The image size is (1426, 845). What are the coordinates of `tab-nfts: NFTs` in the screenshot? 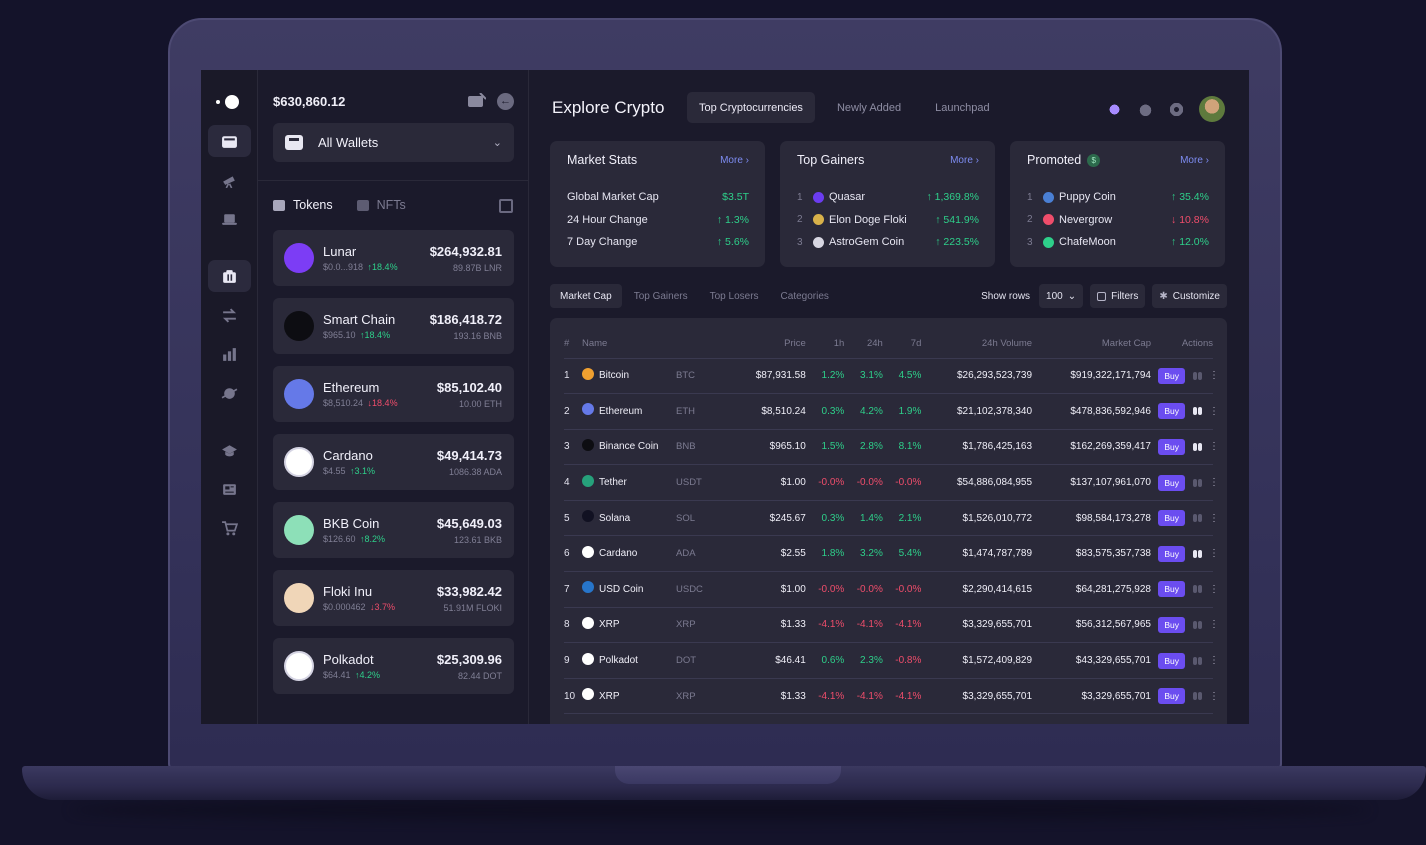 It's located at (381, 205).